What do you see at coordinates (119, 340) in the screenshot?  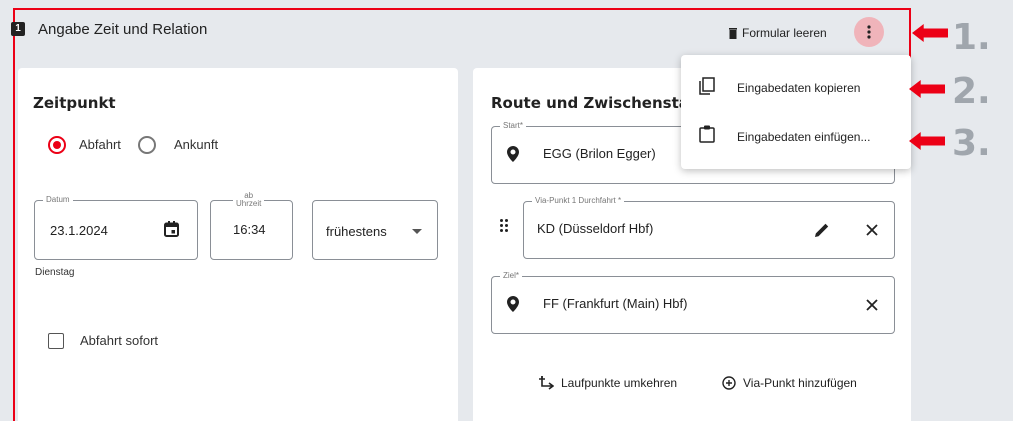 I see `depart-now-label: Abfahrt sofort` at bounding box center [119, 340].